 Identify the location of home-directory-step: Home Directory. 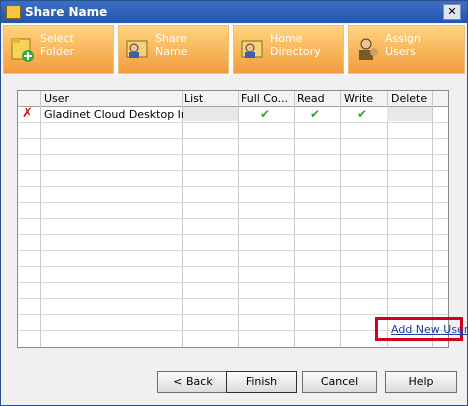
(288, 49).